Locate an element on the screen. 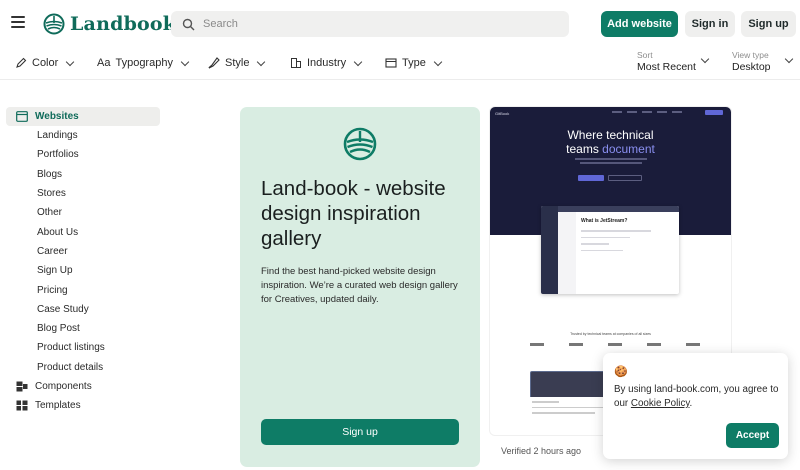 The image size is (800, 470). filter-style-label: Style is located at coordinates (237, 63).